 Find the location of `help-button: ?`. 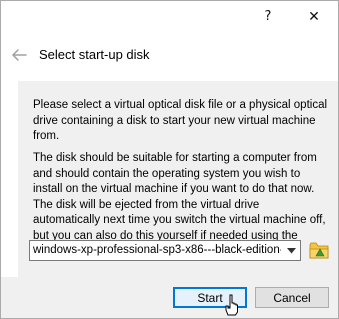

help-button: ? is located at coordinates (268, 16).